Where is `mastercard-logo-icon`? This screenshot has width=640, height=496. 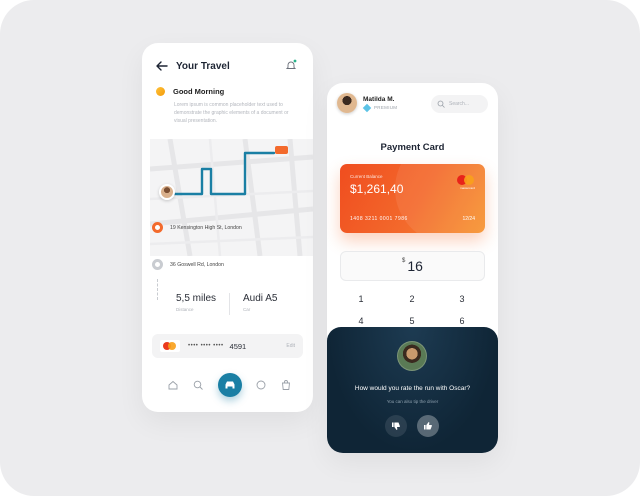 mastercard-logo-icon is located at coordinates (466, 180).